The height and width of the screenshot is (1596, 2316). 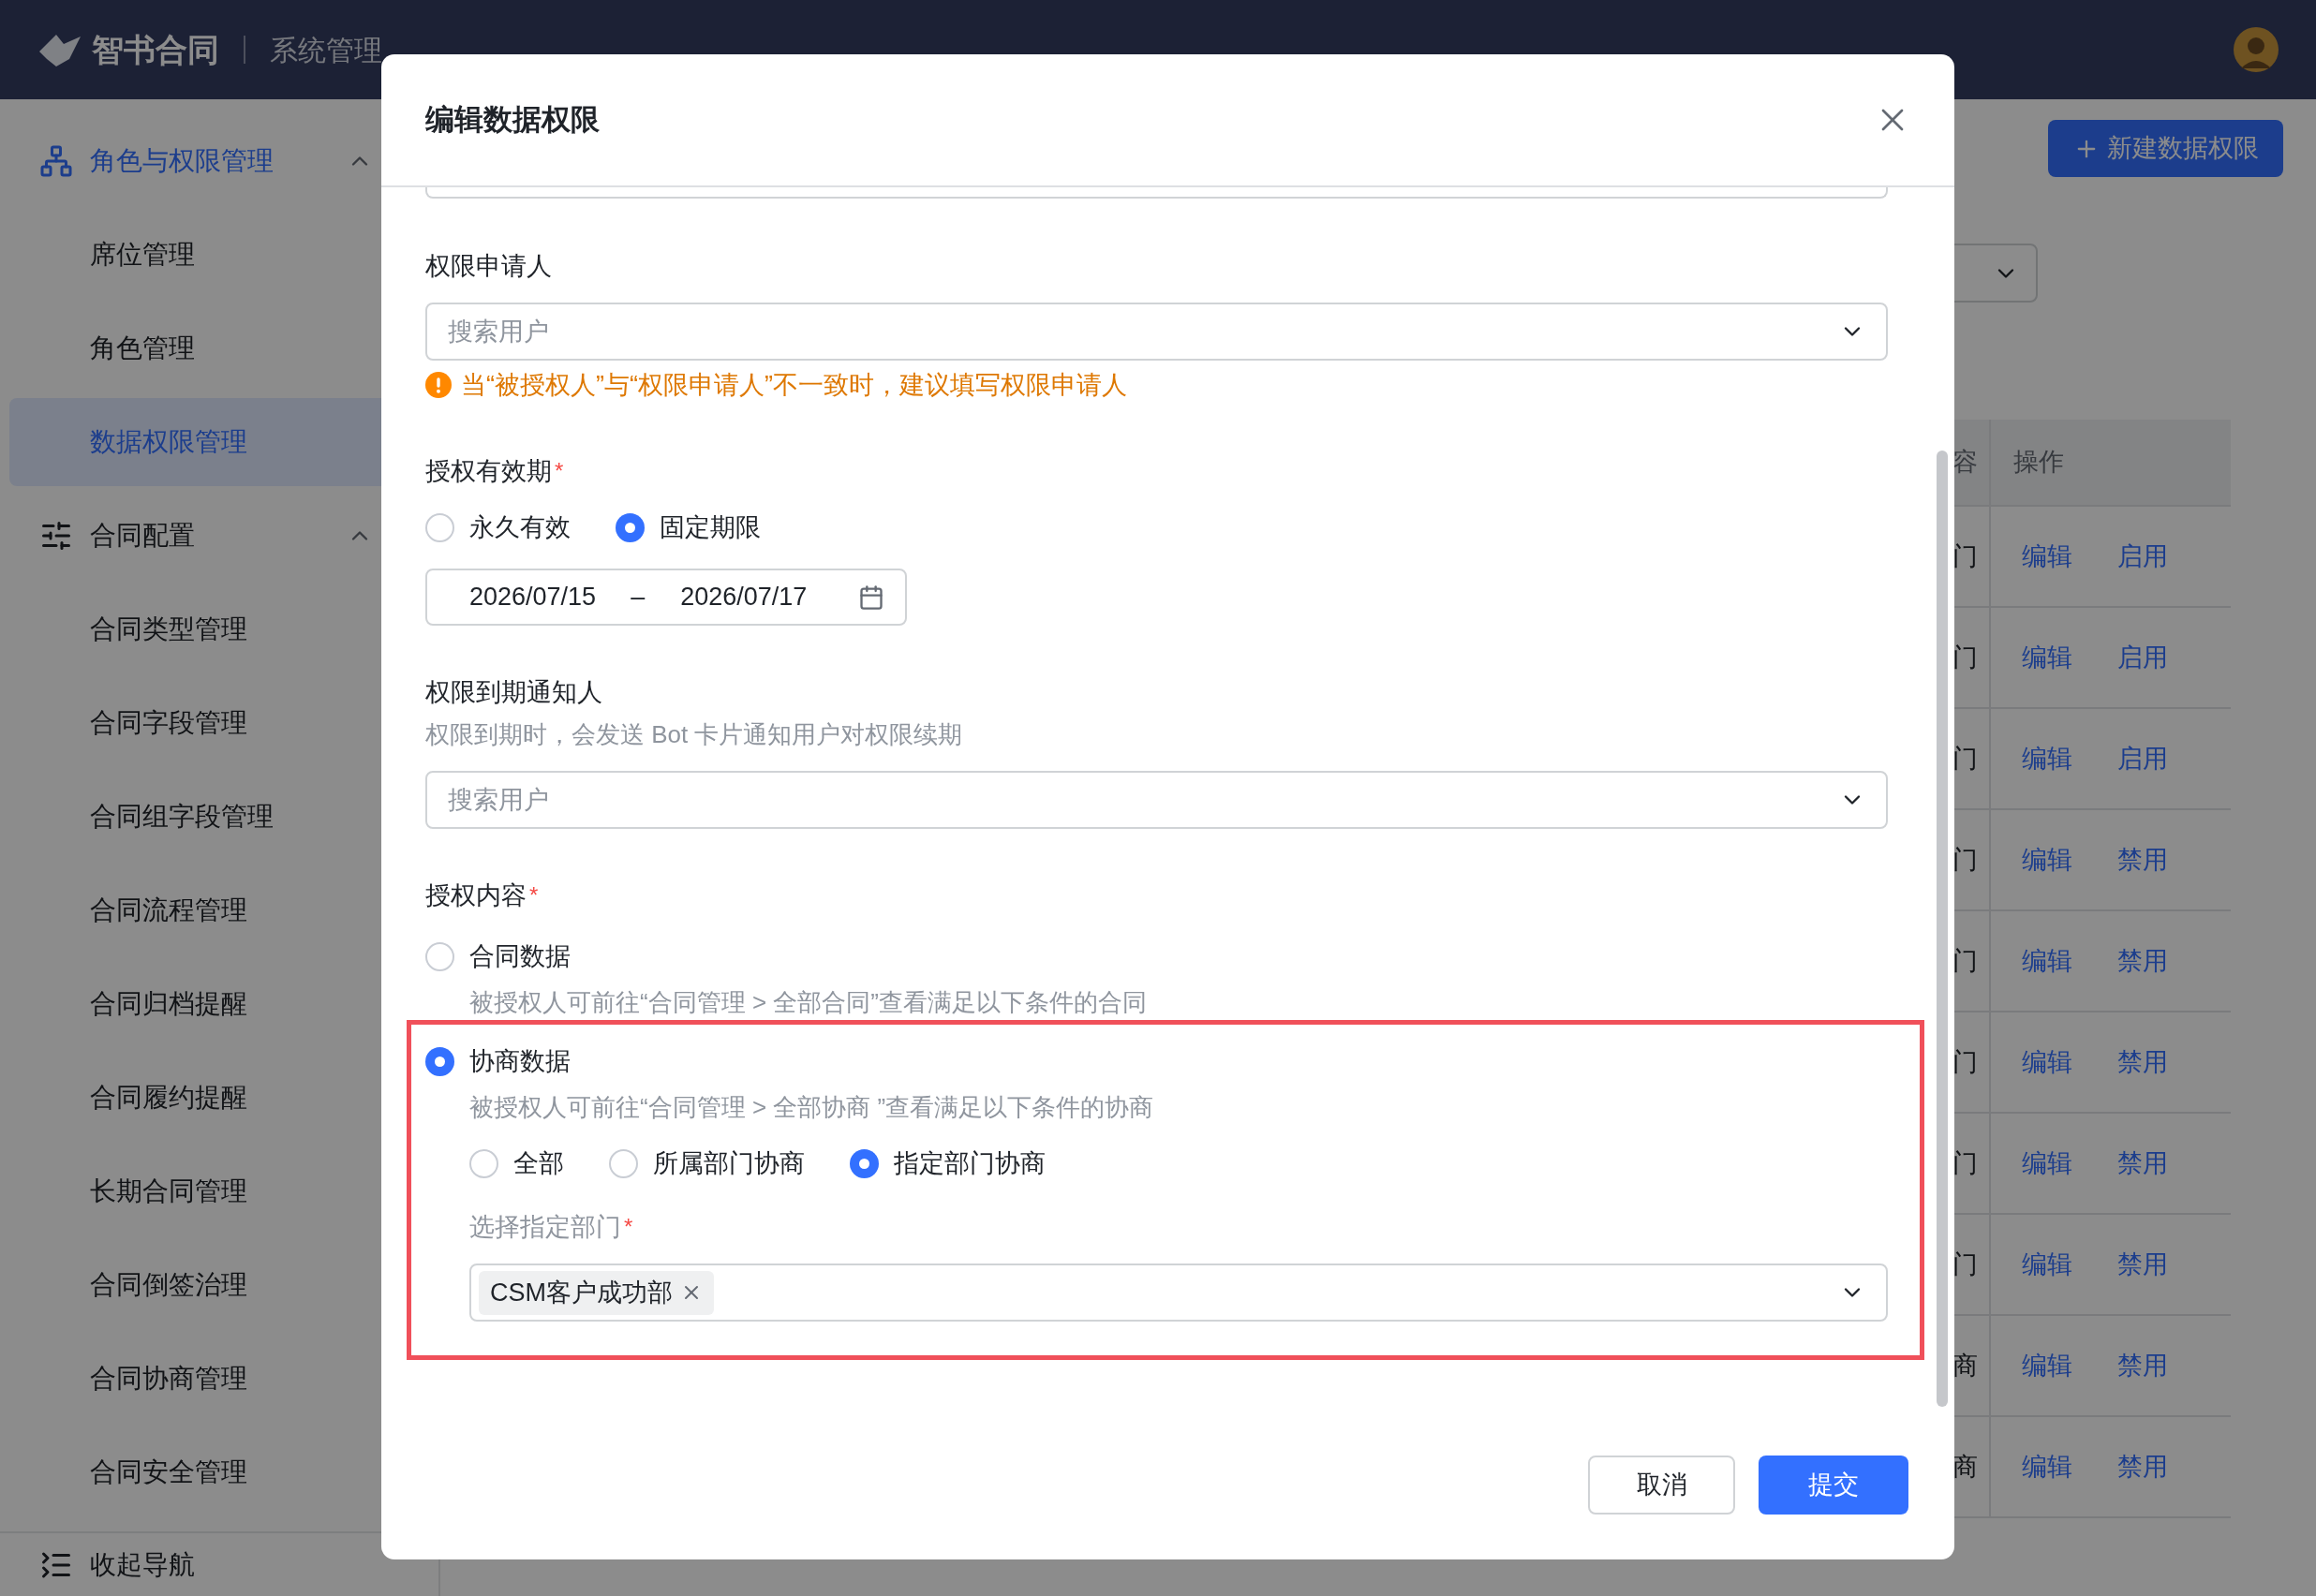 What do you see at coordinates (520, 1061) in the screenshot?
I see `radio-label: 协商数据` at bounding box center [520, 1061].